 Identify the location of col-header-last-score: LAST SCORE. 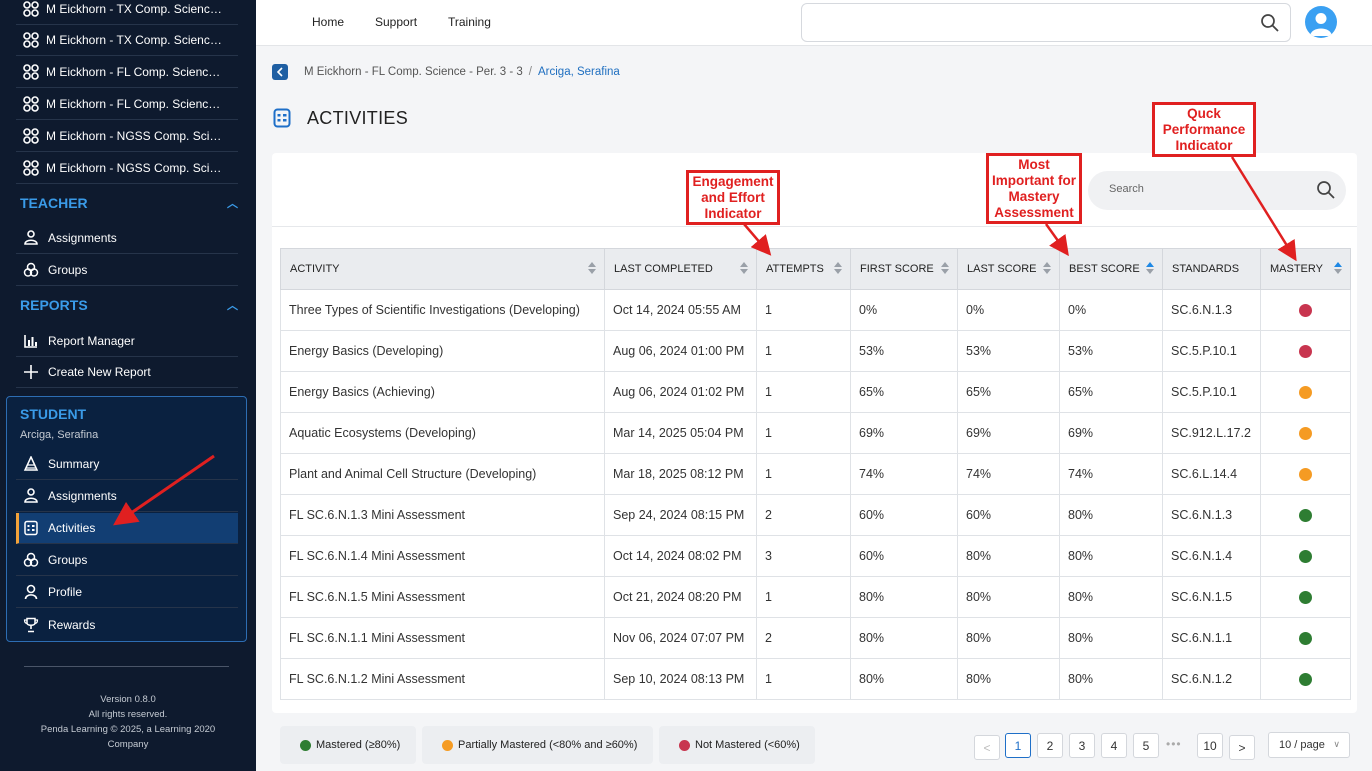
(1008, 269).